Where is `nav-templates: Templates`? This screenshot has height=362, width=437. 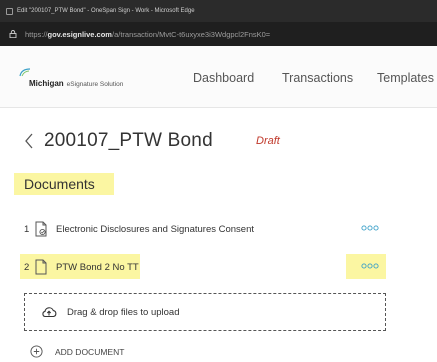
nav-templates: Templates is located at coordinates (405, 78).